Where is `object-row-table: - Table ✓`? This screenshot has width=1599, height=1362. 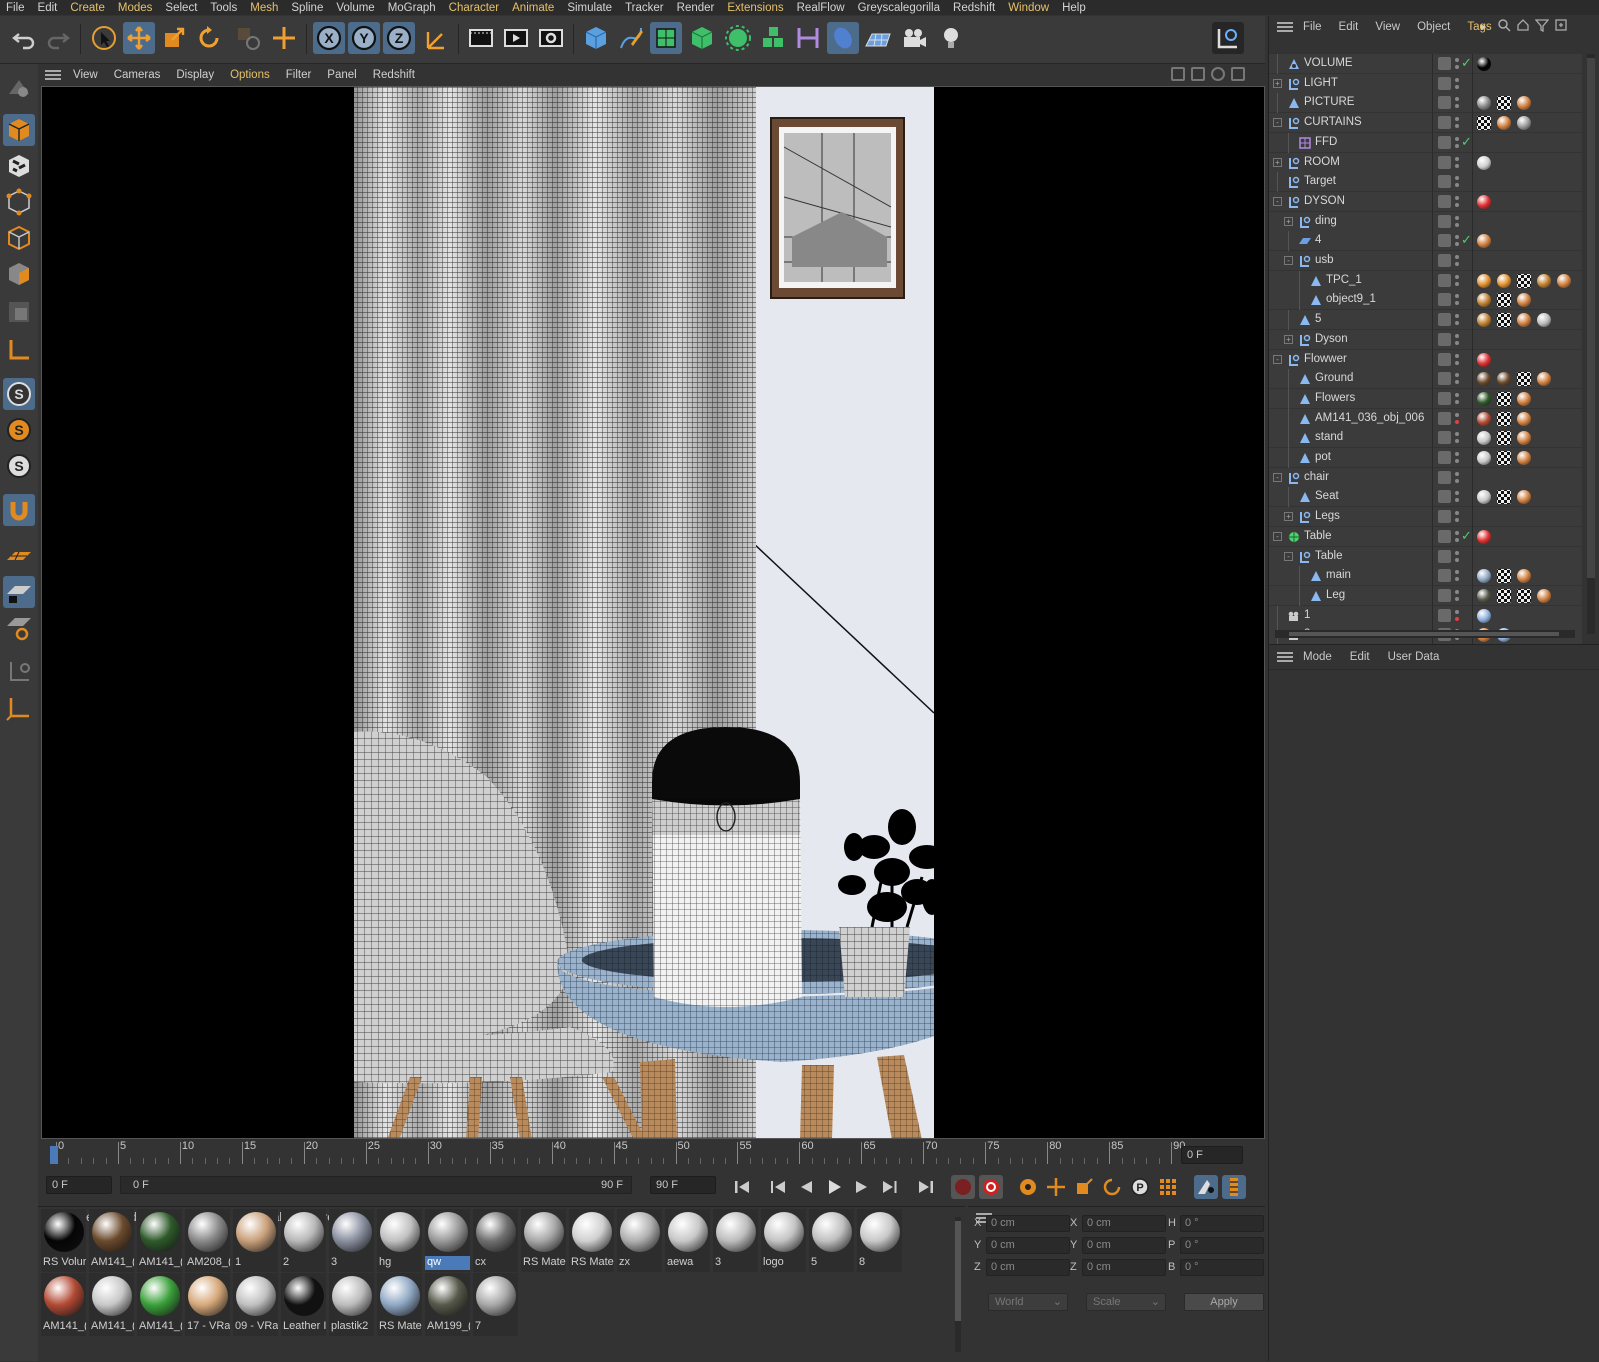
object-row-table: - Table ✓ is located at coordinates (1425, 536).